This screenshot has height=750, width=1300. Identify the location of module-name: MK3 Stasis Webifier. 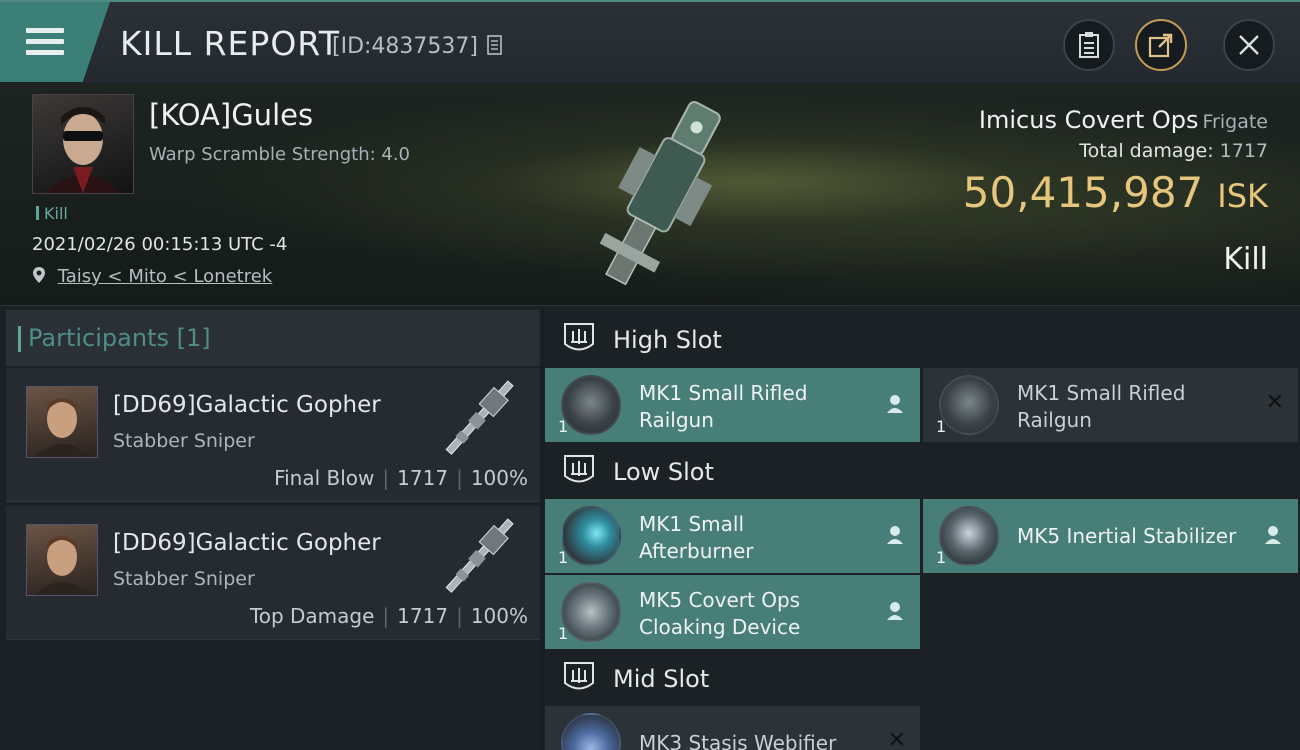
(754, 740).